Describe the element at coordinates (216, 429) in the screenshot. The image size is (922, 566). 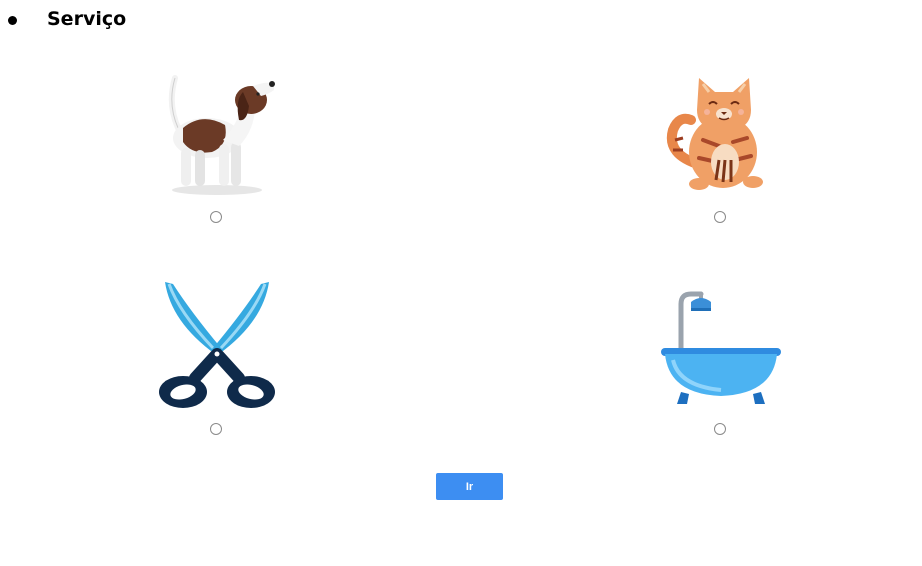
I see `scissors-radio` at that location.